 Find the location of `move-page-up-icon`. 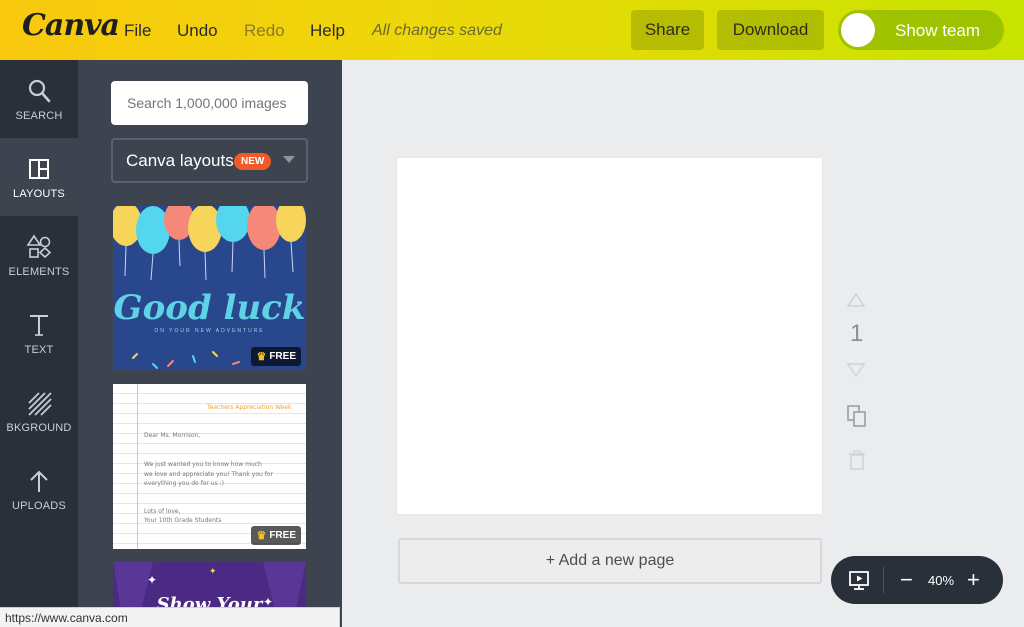

move-page-up-icon is located at coordinates (856, 300).